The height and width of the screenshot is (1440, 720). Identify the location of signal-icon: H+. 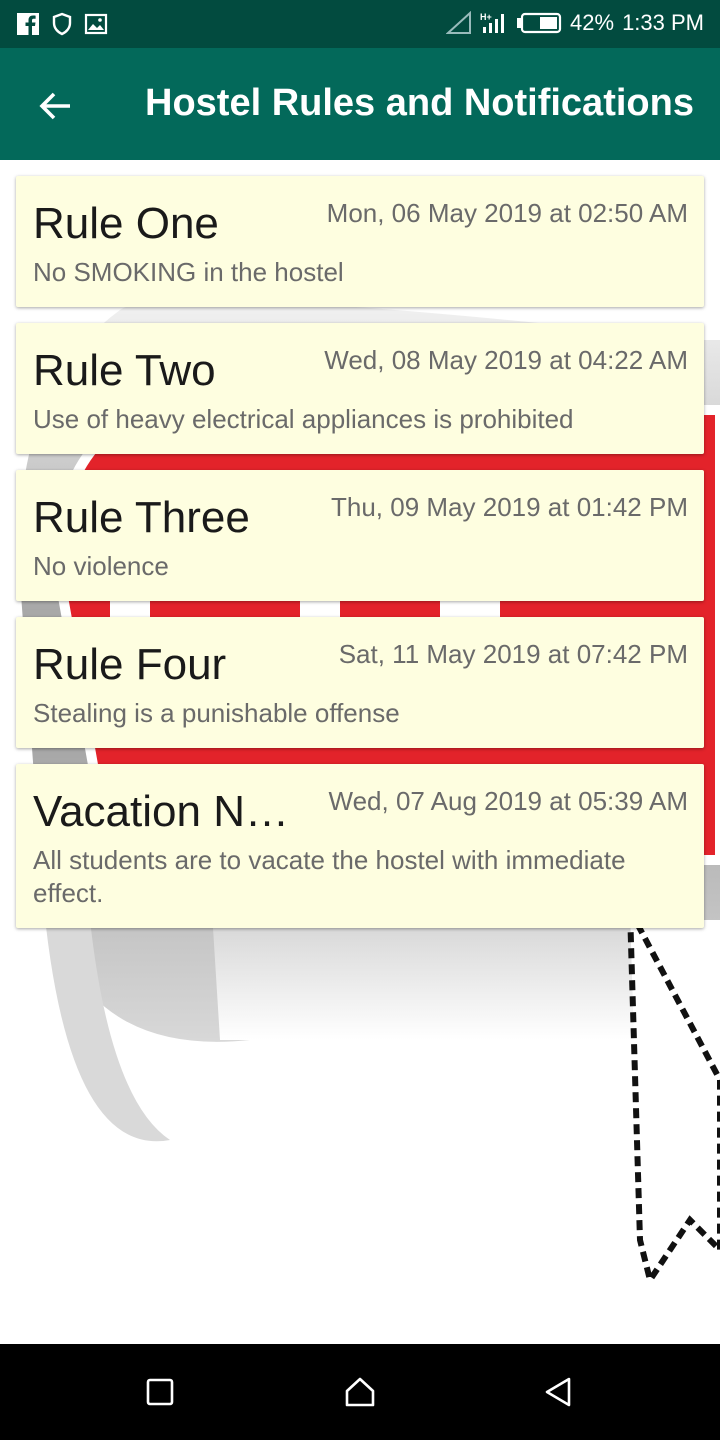
(492, 22).